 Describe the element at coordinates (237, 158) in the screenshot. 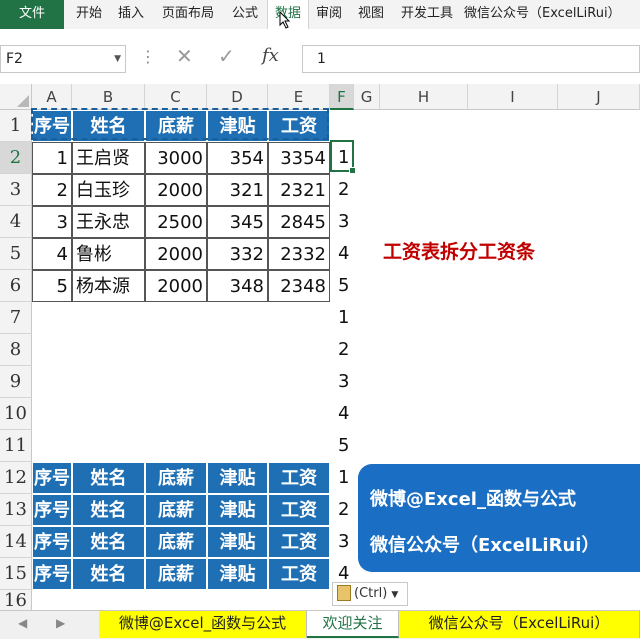

I see `data-cell: 354` at that location.